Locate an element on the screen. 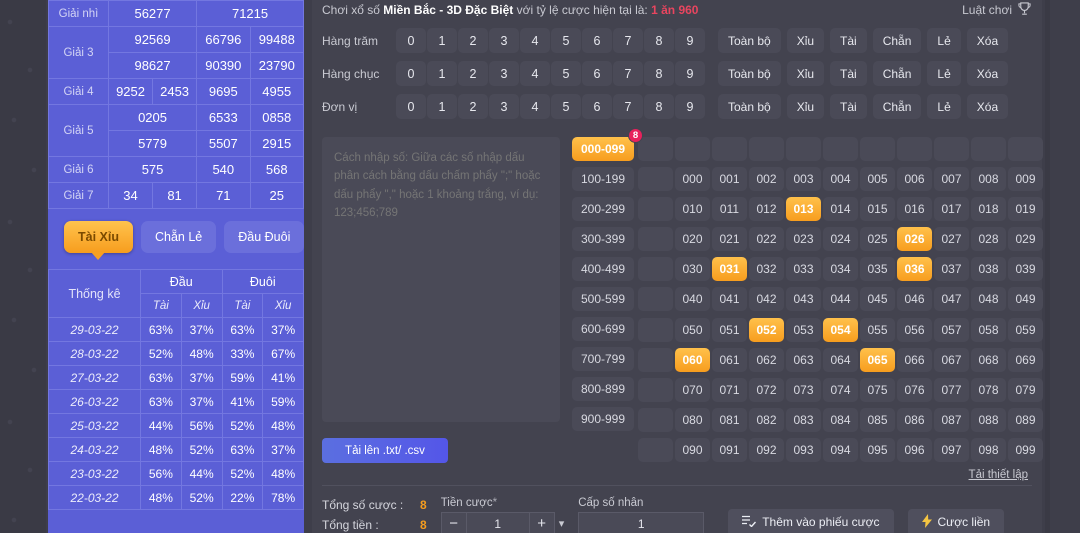 The width and height of the screenshot is (1080, 533). number-cell: 061 is located at coordinates (729, 359).